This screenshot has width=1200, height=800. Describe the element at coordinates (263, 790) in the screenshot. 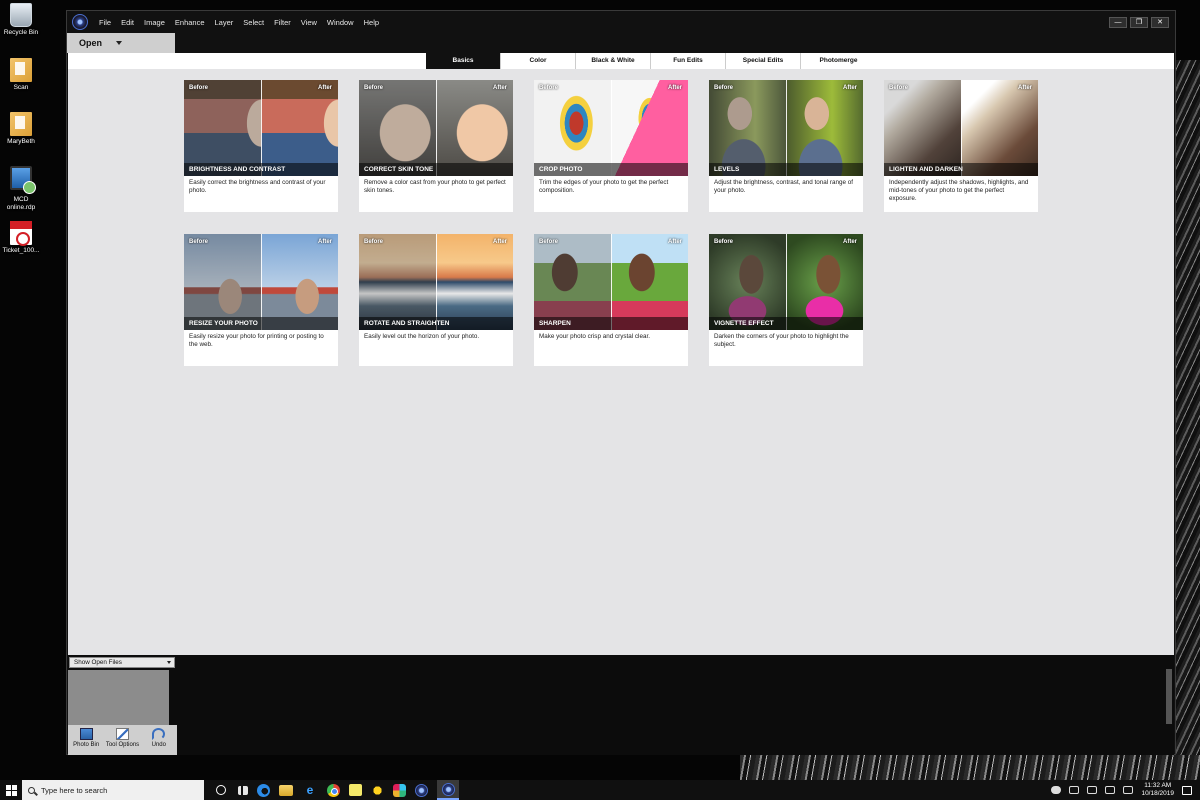

I see `edge-icon` at that location.